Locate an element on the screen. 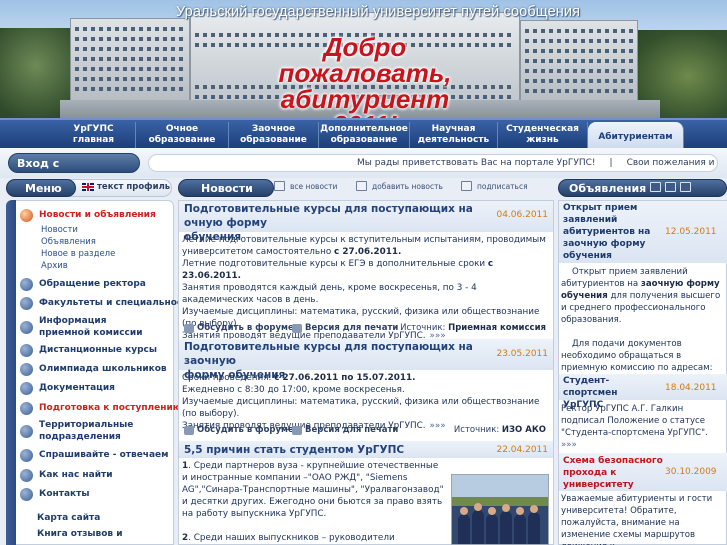 This screenshot has height=545, width=727. ticker-text-2: Свои пожелания и заі is located at coordinates (671, 163).